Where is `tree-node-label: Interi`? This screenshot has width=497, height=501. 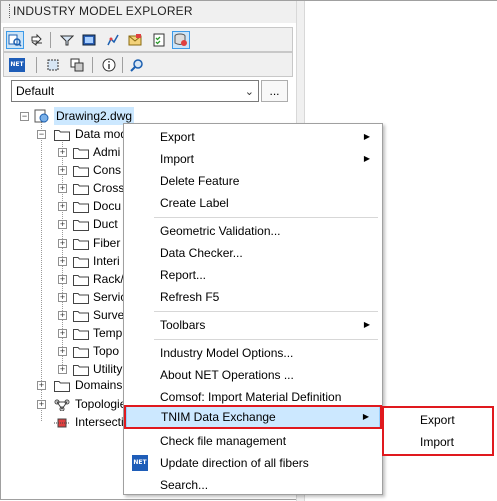 tree-node-label: Interi is located at coordinates (106, 260).